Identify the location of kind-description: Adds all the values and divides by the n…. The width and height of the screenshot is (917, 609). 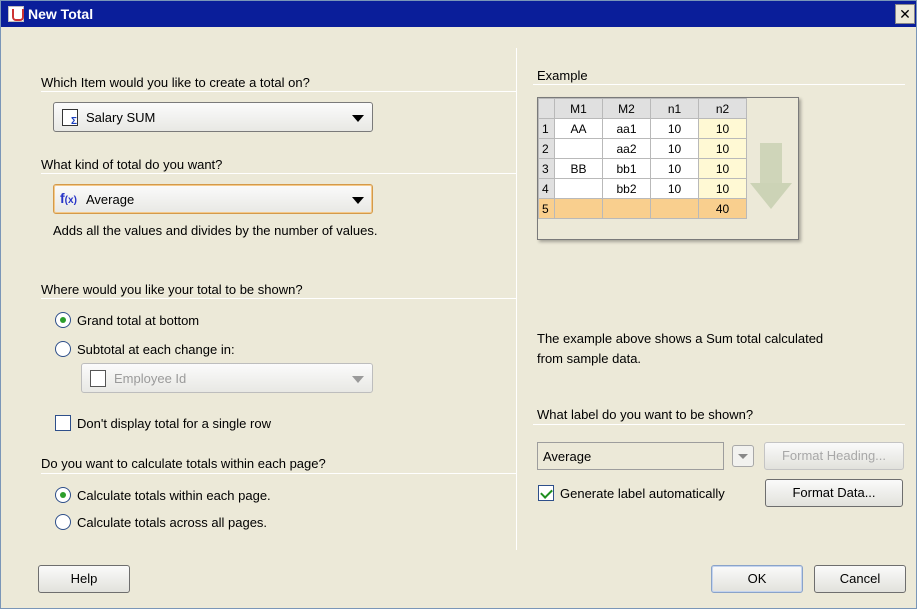
(215, 230).